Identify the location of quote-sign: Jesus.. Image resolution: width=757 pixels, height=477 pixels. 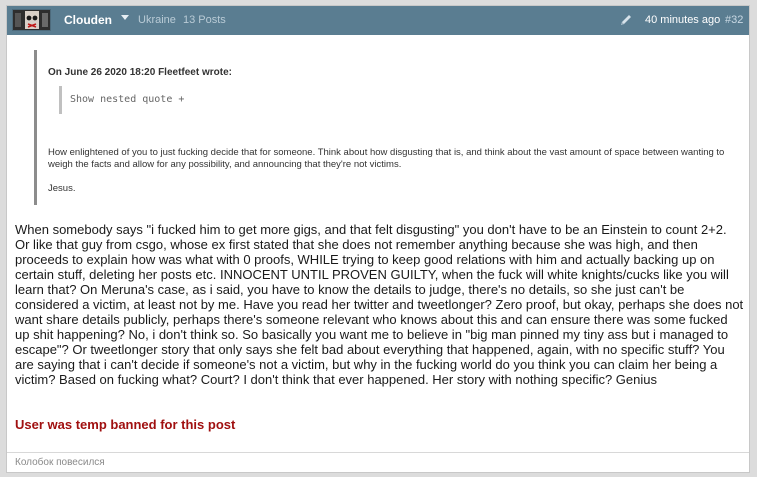
(62, 188).